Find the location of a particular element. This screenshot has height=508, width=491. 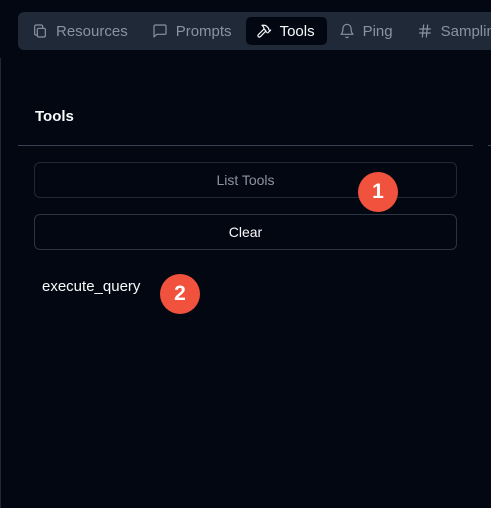

tab-tools: Tools is located at coordinates (286, 31).